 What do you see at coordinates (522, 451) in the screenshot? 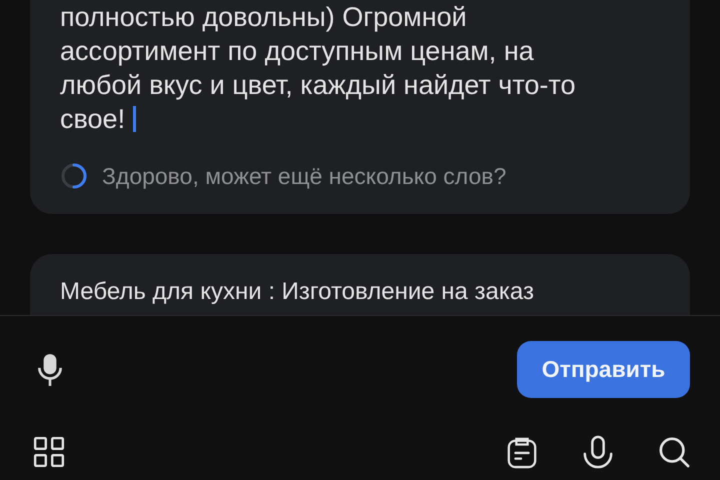
I see `clipboard-icon` at bounding box center [522, 451].